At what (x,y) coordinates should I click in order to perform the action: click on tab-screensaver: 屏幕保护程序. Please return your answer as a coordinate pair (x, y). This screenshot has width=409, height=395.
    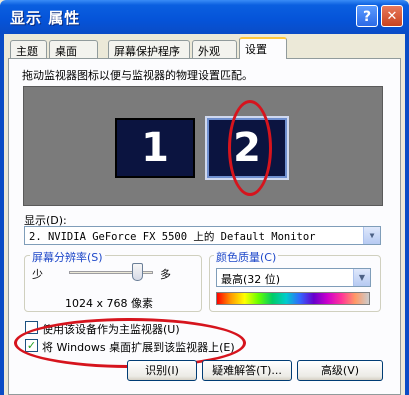
    Looking at the image, I should click on (149, 49).